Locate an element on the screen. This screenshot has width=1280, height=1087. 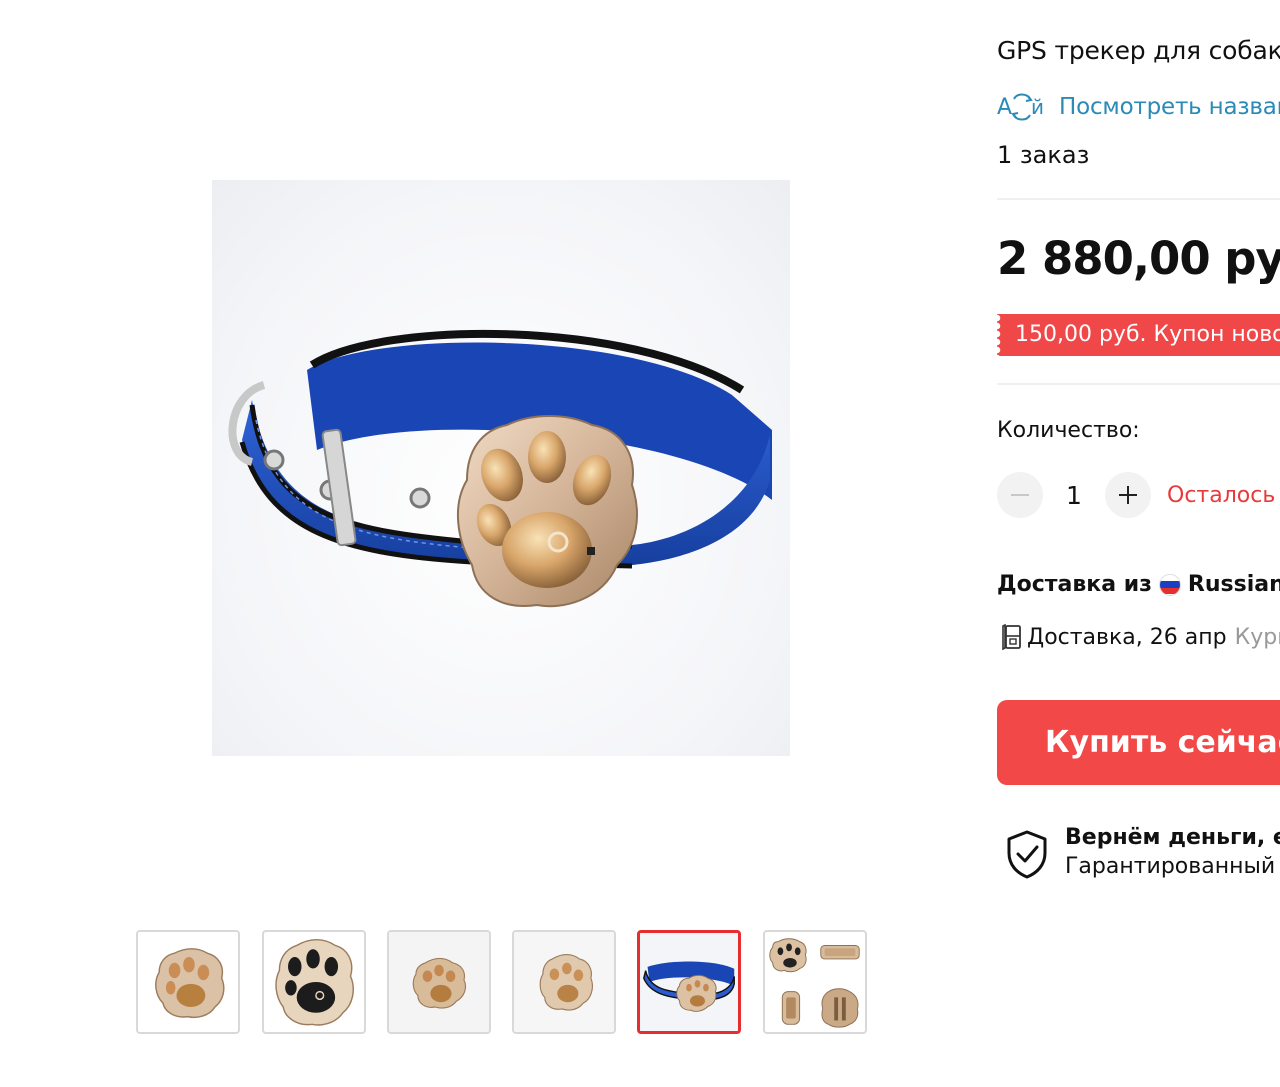
guarantee-subtitle: Гарантированный is located at coordinates (1170, 866).